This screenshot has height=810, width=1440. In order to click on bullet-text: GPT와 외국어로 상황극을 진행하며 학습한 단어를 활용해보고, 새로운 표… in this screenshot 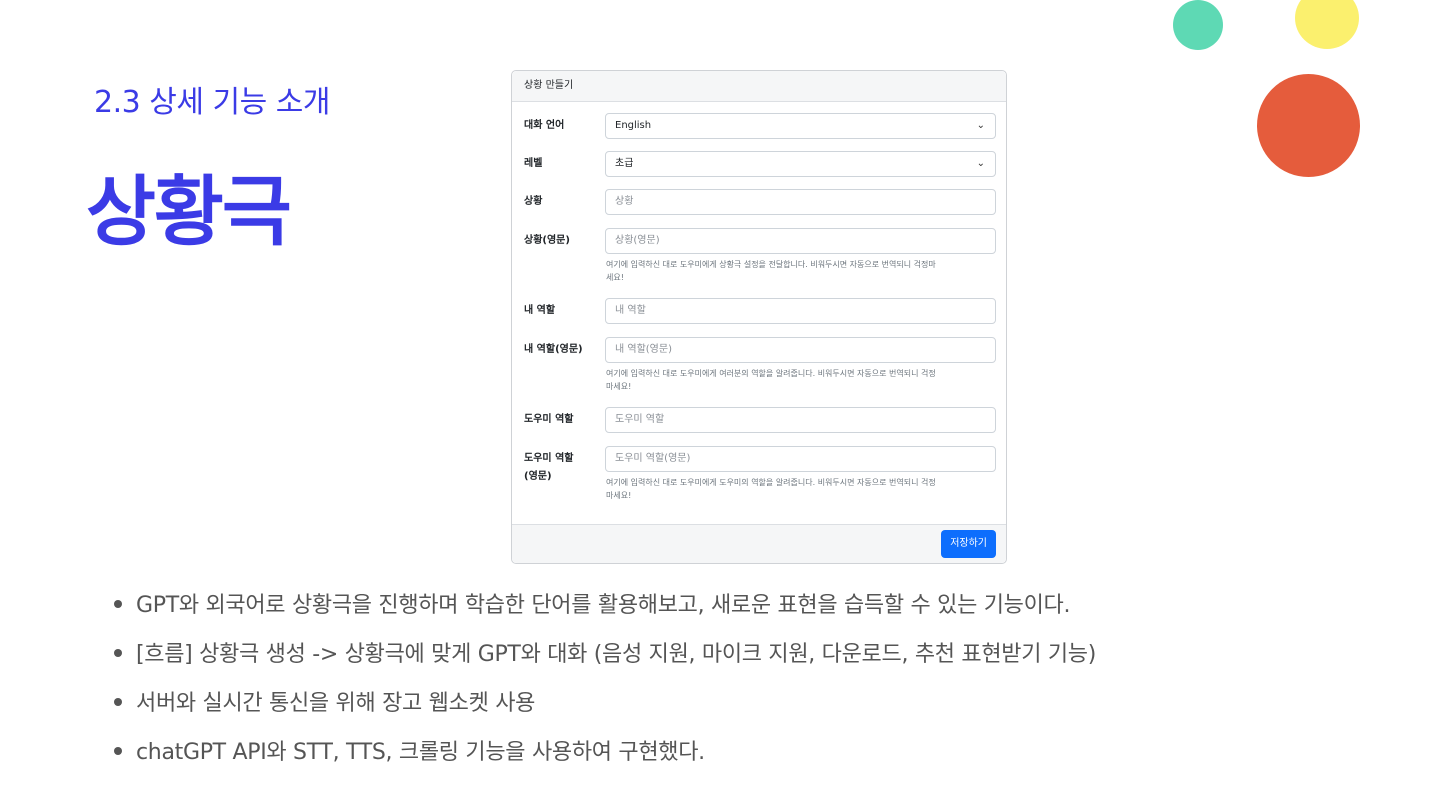, I will do `click(603, 605)`.